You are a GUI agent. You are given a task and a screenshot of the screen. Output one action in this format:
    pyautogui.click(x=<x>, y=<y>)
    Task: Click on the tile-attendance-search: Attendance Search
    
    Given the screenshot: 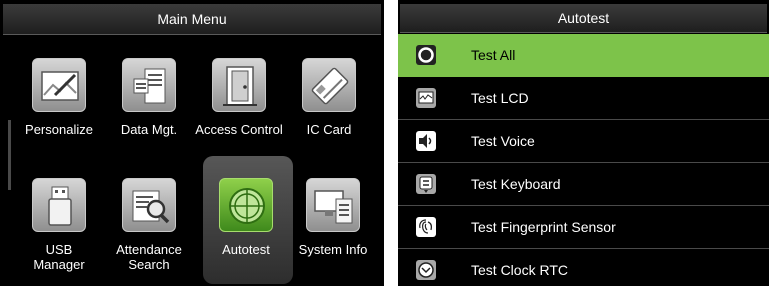 What is the action you would take?
    pyautogui.click(x=149, y=225)
    